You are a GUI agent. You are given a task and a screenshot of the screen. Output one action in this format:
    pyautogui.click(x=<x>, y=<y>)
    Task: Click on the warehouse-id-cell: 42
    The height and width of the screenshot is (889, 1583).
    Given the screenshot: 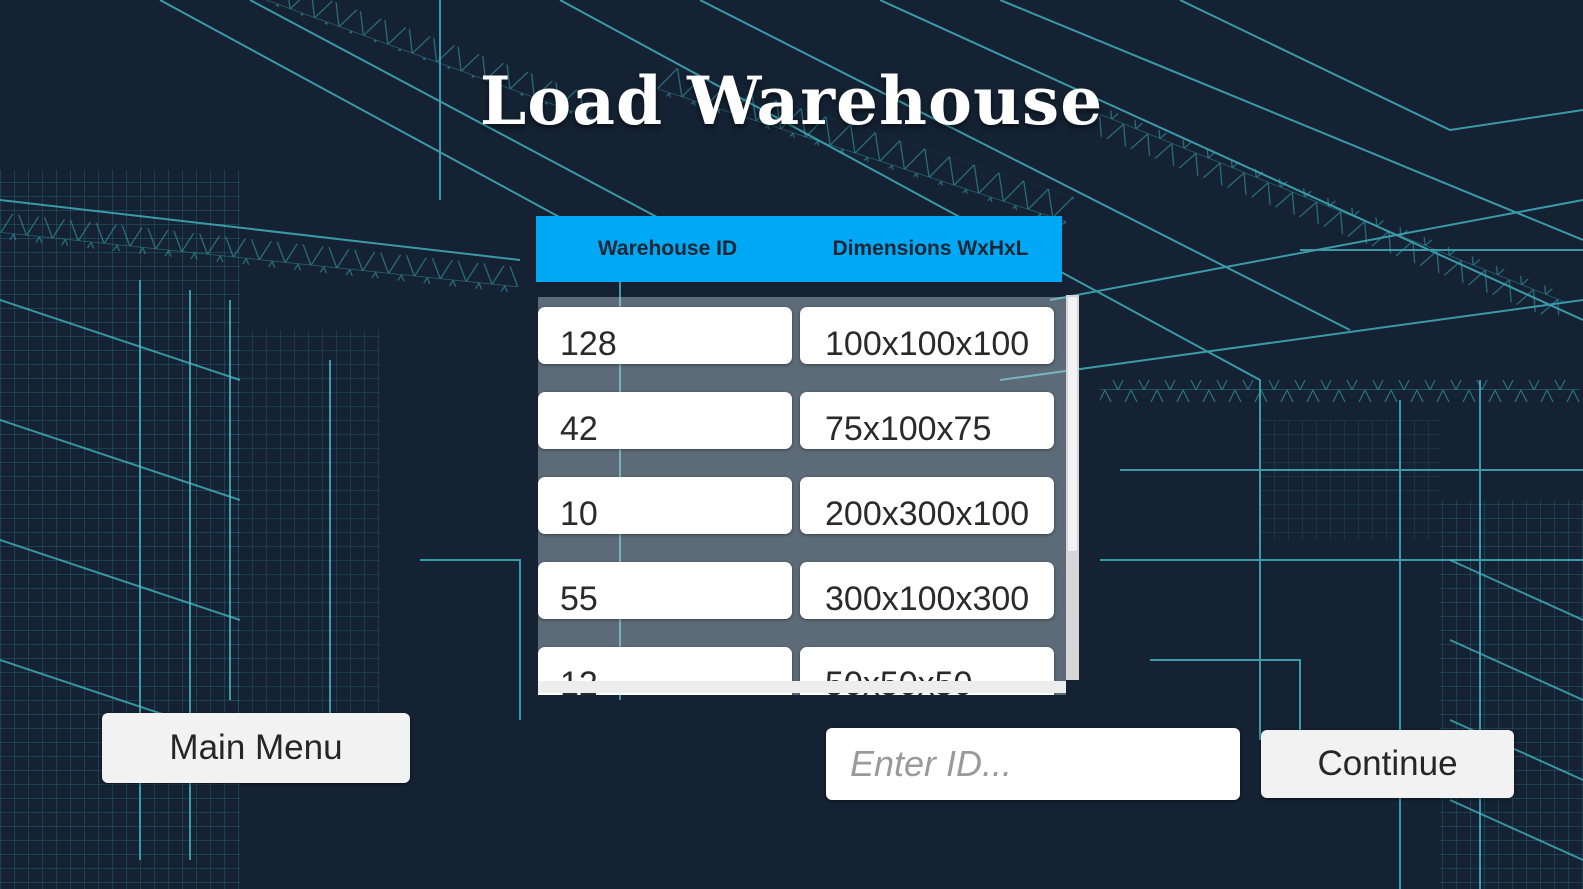 What is the action you would take?
    pyautogui.click(x=665, y=420)
    